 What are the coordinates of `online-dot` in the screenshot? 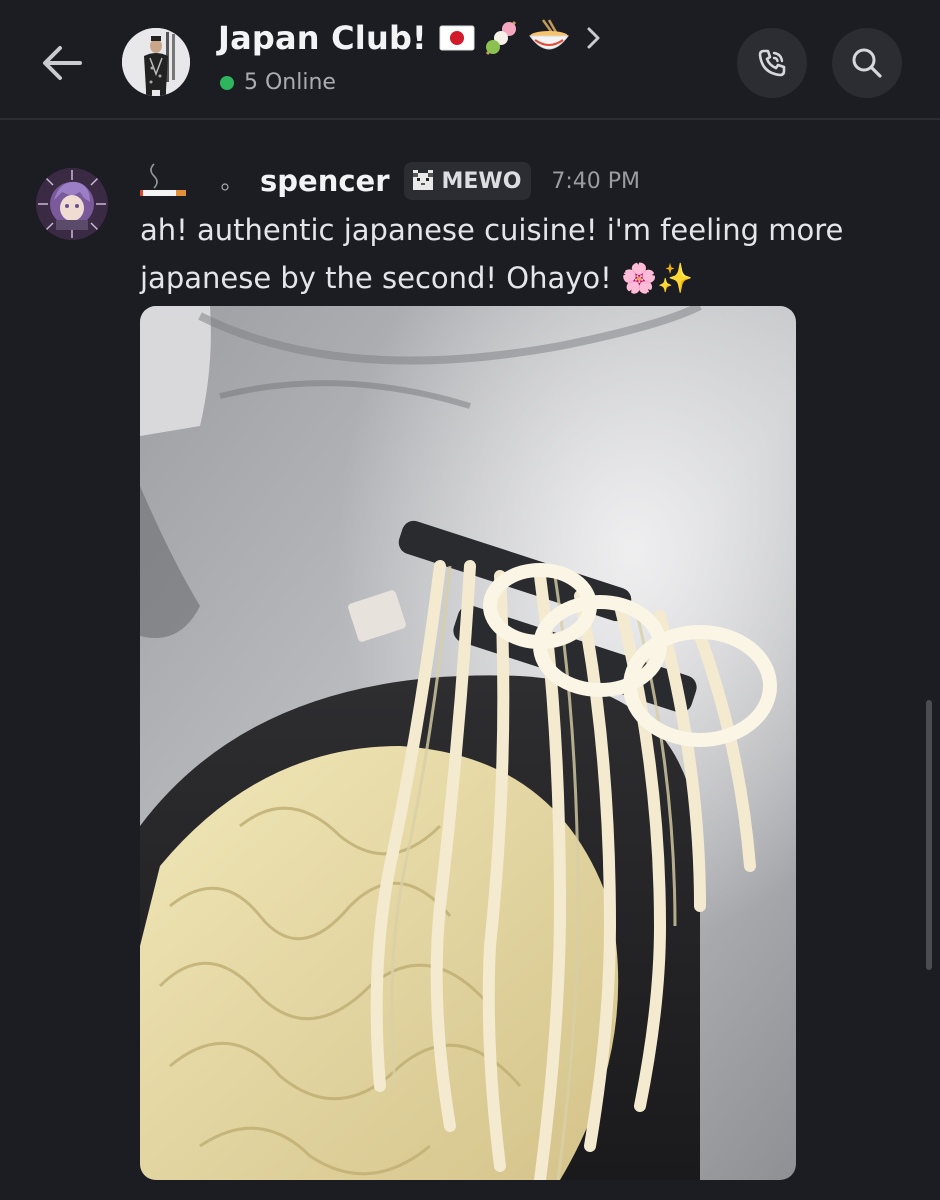 It's located at (227, 82).